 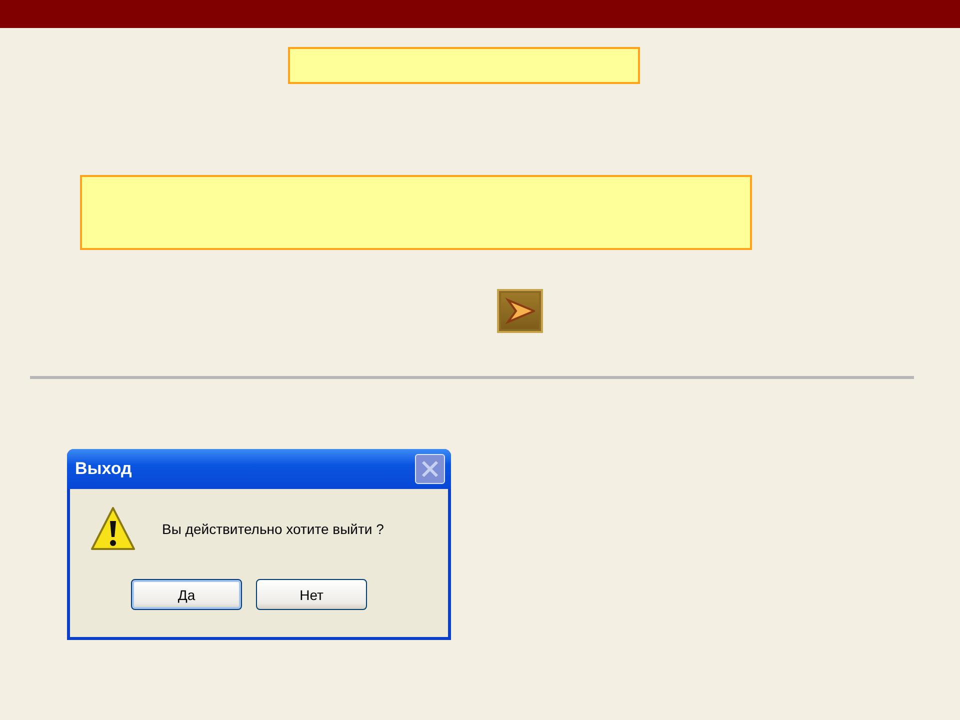 I want to click on dialog-button: Да, so click(x=186, y=594).